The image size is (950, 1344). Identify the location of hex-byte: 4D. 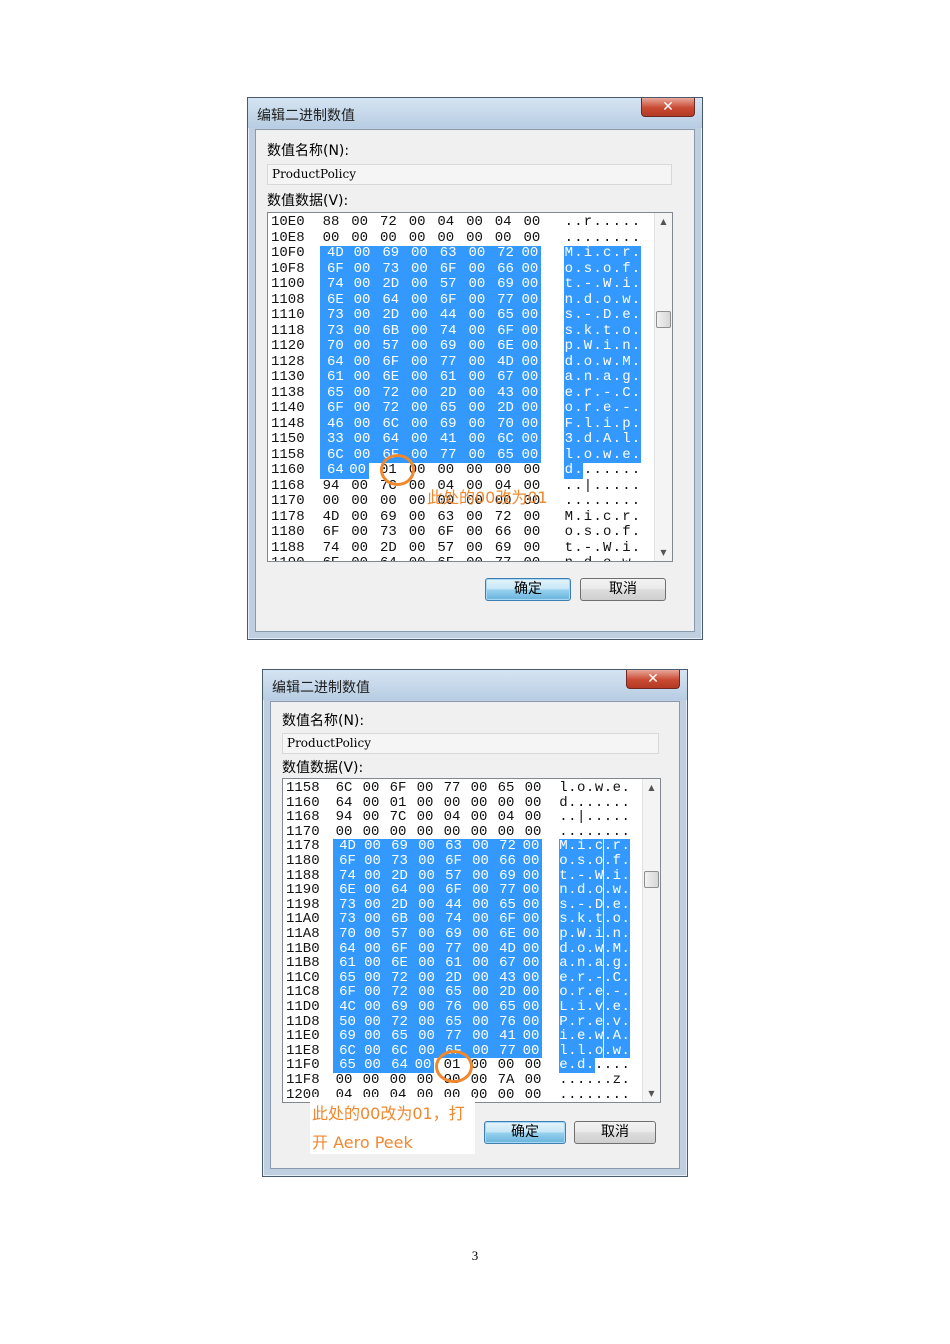
(505, 362).